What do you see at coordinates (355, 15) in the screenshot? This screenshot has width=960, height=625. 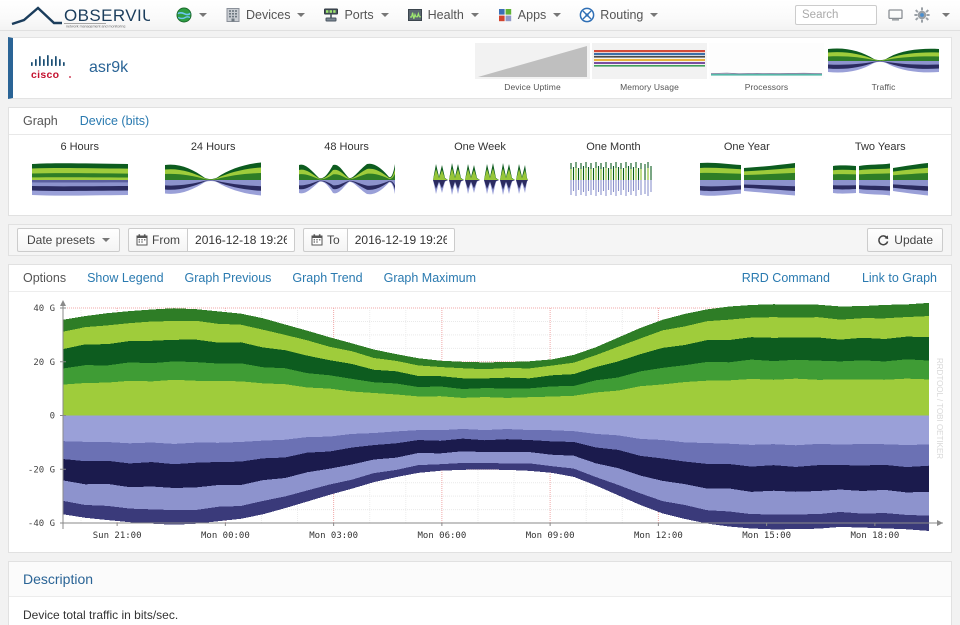 I see `nav-item-ports: Ports` at bounding box center [355, 15].